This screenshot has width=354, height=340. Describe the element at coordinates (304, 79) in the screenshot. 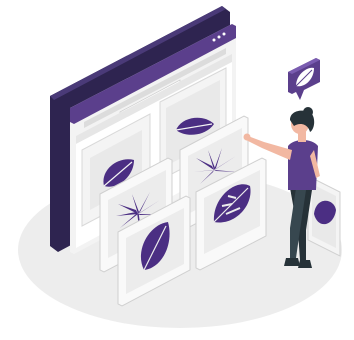

I see `speech-bubble-icon` at that location.